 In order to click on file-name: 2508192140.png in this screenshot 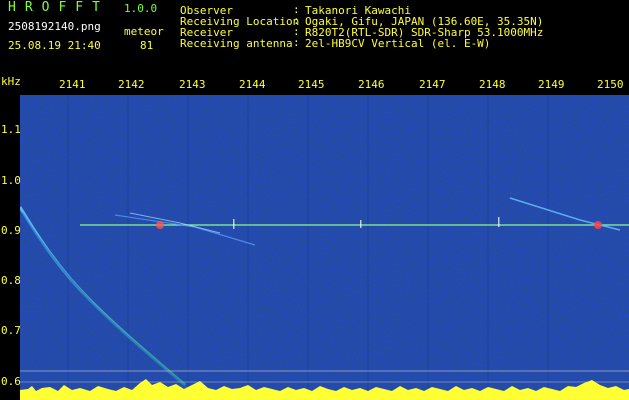, I will do `click(54, 26)`.